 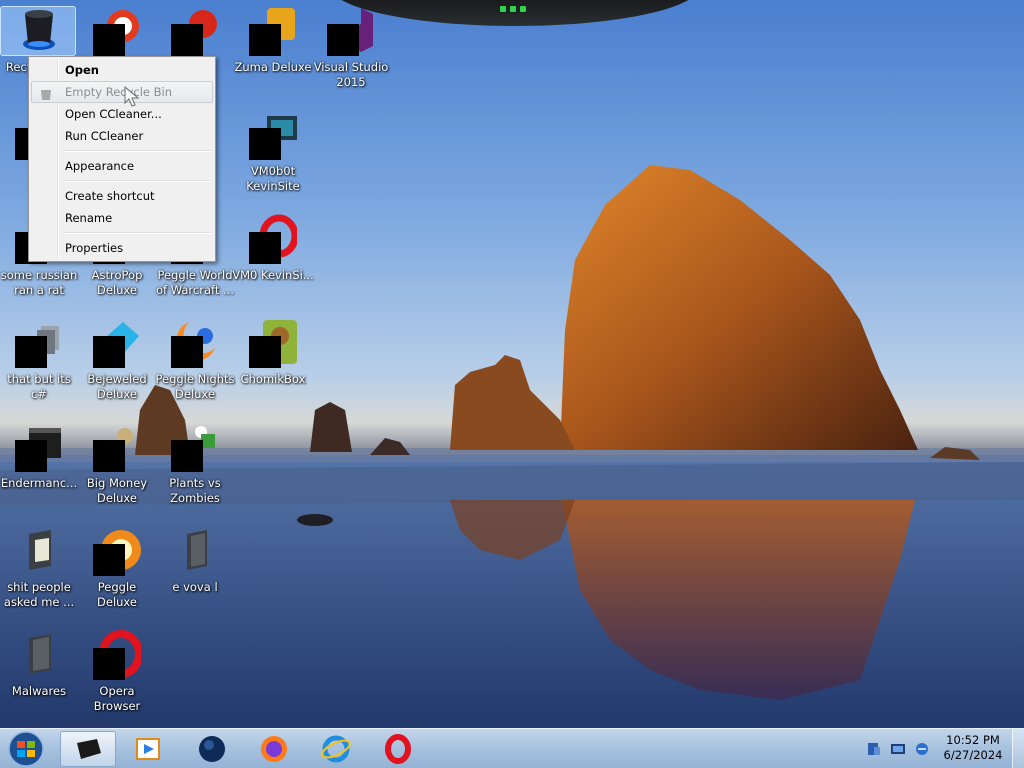 I want to click on taskbar-button-firefox, so click(x=274, y=749).